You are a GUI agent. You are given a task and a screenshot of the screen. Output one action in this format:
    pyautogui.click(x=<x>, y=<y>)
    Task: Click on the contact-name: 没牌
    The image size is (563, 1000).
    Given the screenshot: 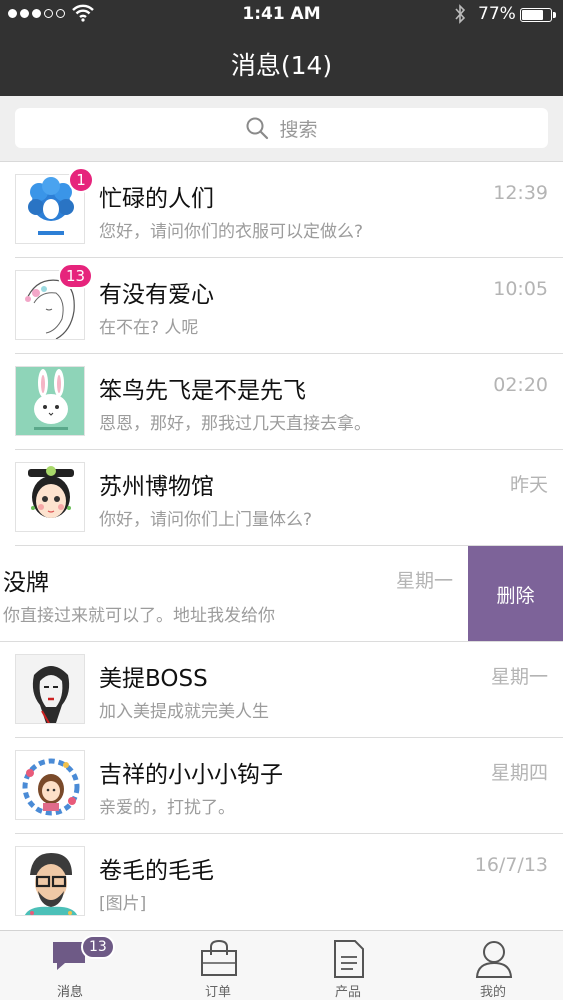 What is the action you would take?
    pyautogui.click(x=26, y=583)
    